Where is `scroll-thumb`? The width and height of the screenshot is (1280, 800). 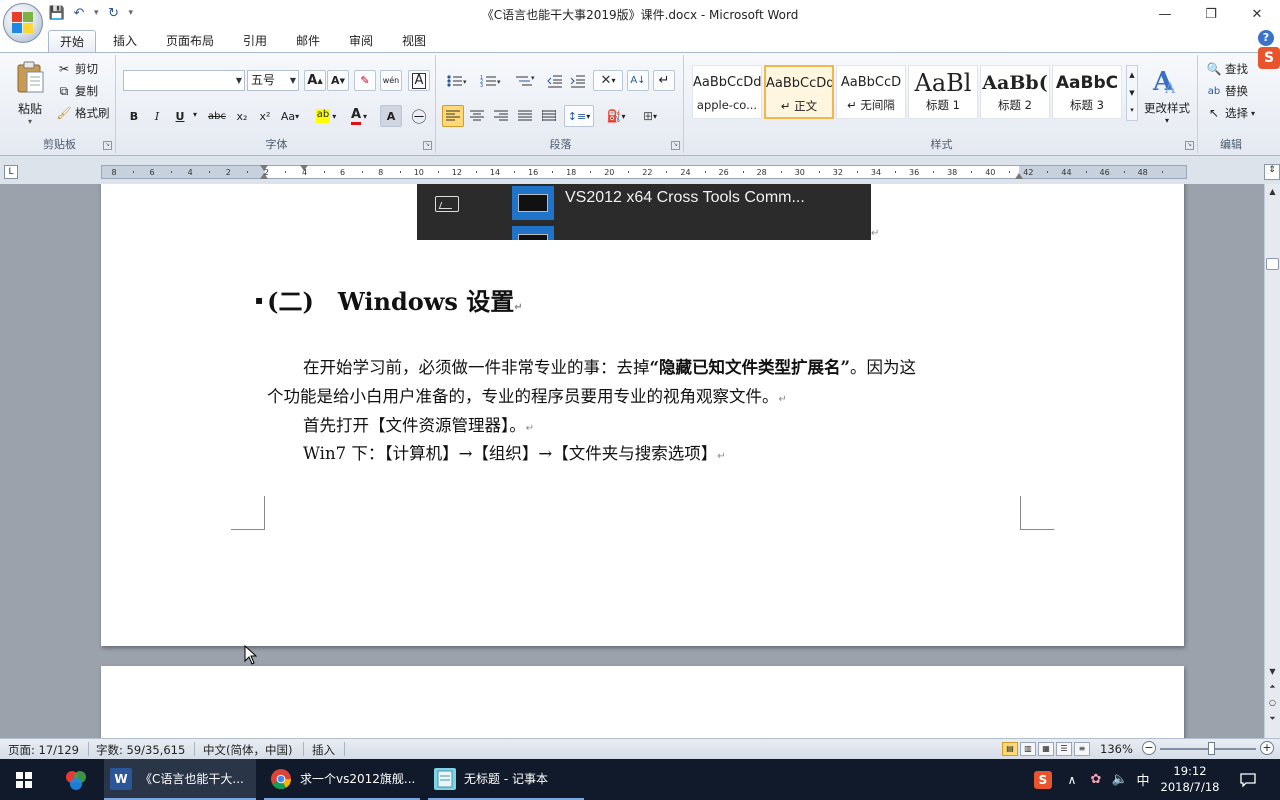
scroll-thumb is located at coordinates (1272, 264).